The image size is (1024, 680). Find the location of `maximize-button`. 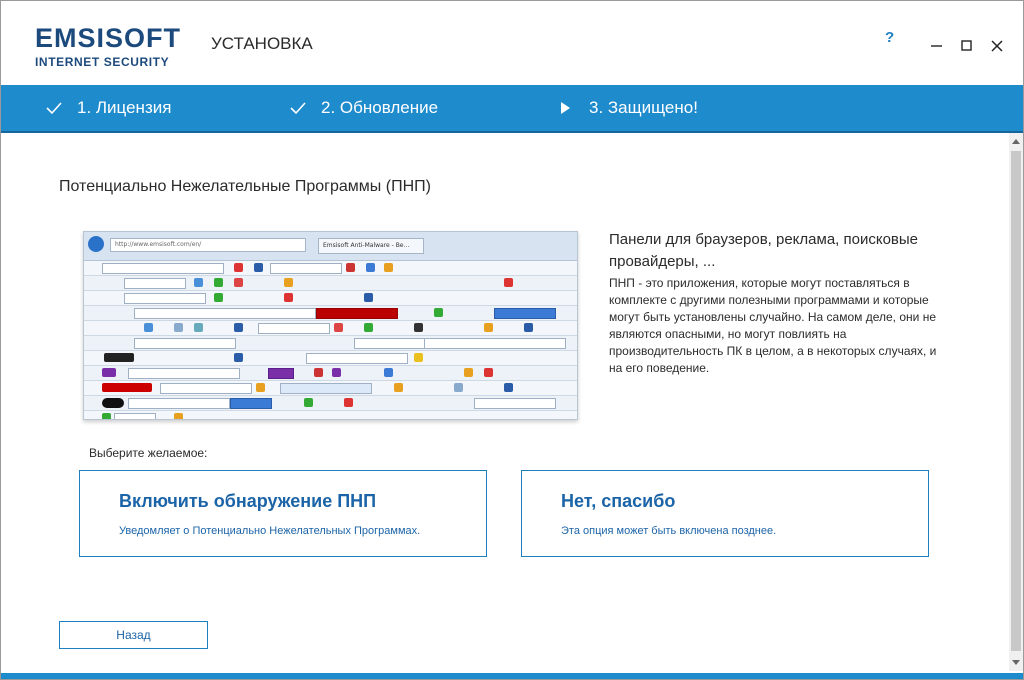

maximize-button is located at coordinates (967, 45).